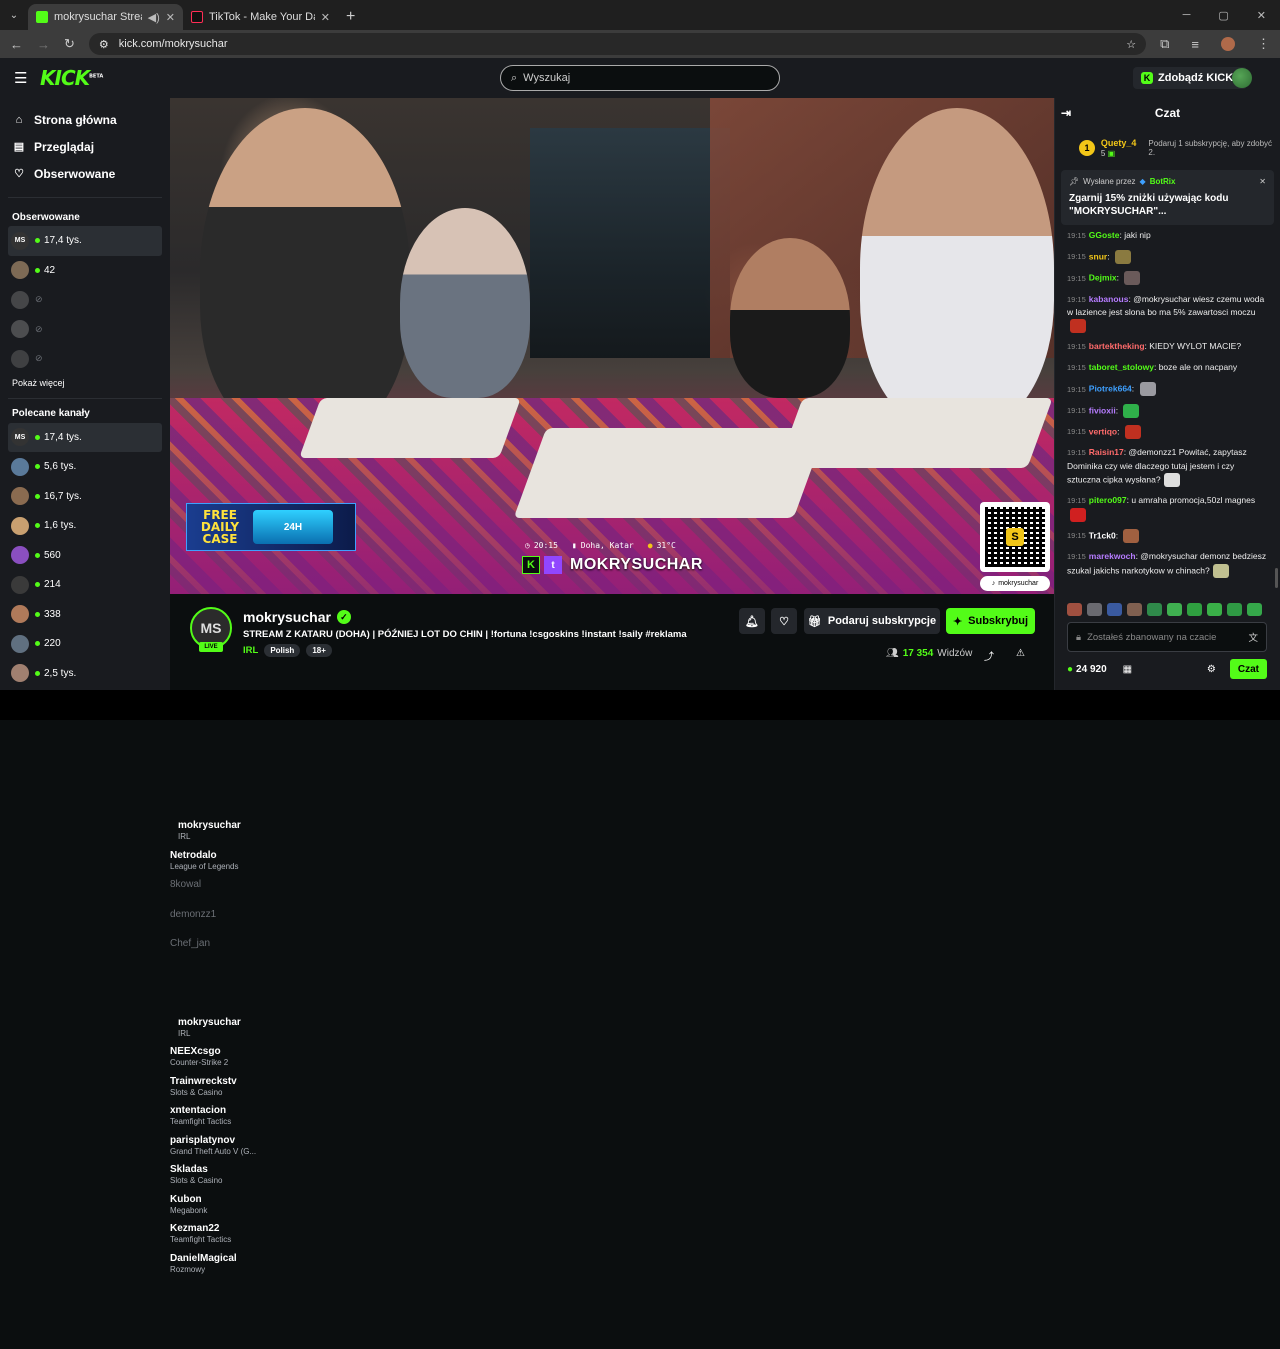 This screenshot has width=1280, height=1349. What do you see at coordinates (1167, 236) in the screenshot?
I see `chat-message: 19:15 GGoste: jaki nip` at bounding box center [1167, 236].